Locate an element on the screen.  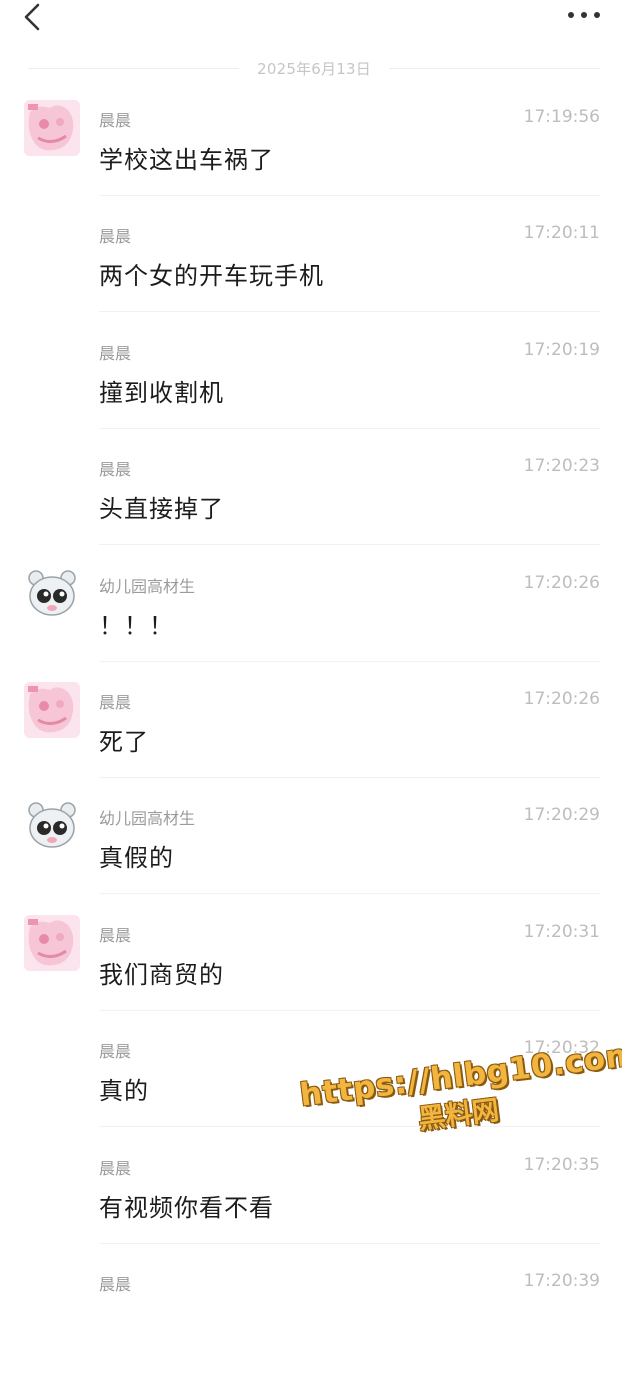
message-item: 晨晨 17:19:56 学校这出车祸了 is located at coordinates (311, 158).